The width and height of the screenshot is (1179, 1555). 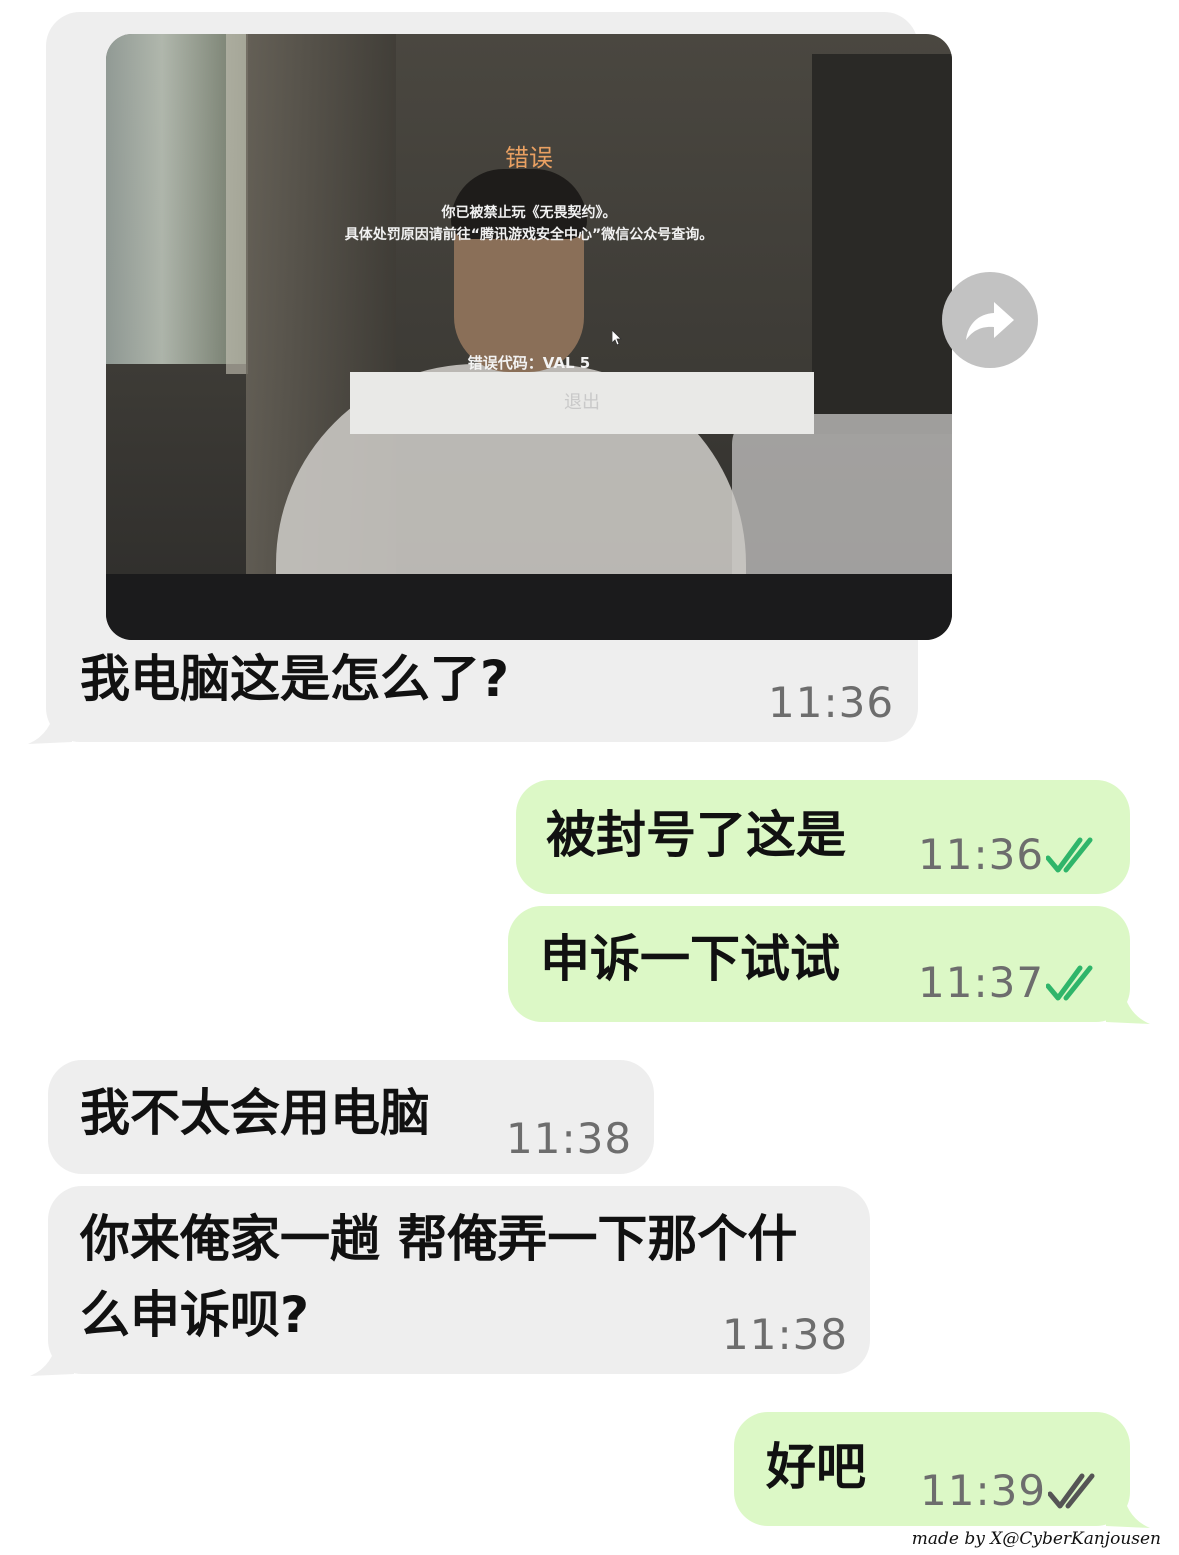 I want to click on message-text: 申诉一下试试, so click(x=690, y=959).